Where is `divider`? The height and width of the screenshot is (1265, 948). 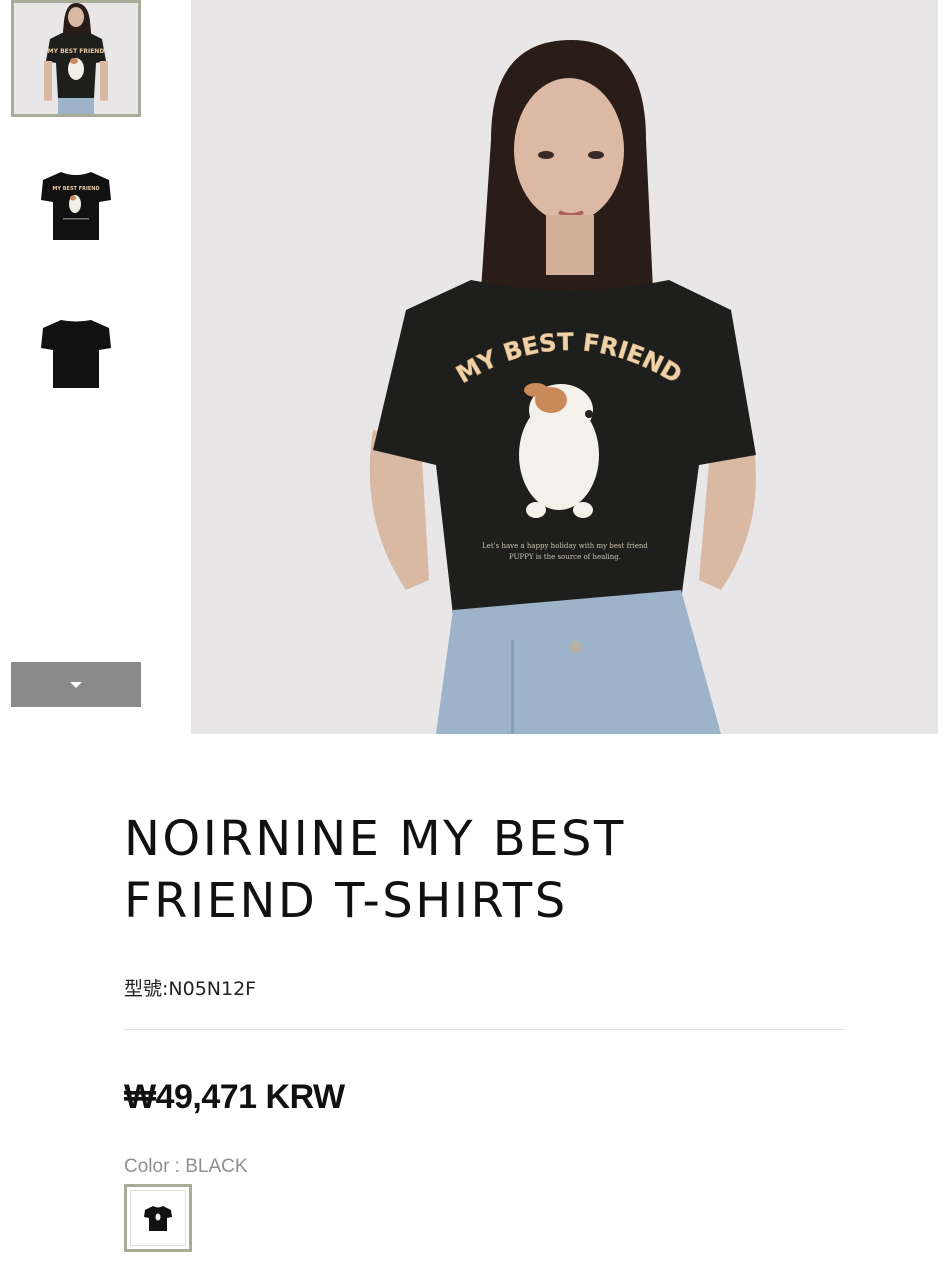 divider is located at coordinates (484, 1029).